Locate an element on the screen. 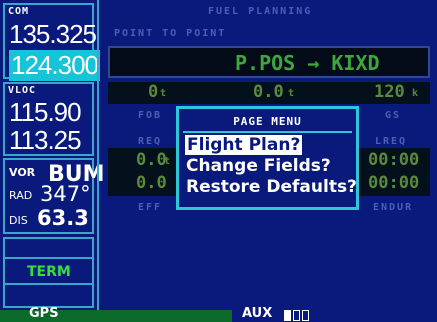 This screenshot has height=322, width=437. distance-unit: nm is located at coordinates (84, 218).